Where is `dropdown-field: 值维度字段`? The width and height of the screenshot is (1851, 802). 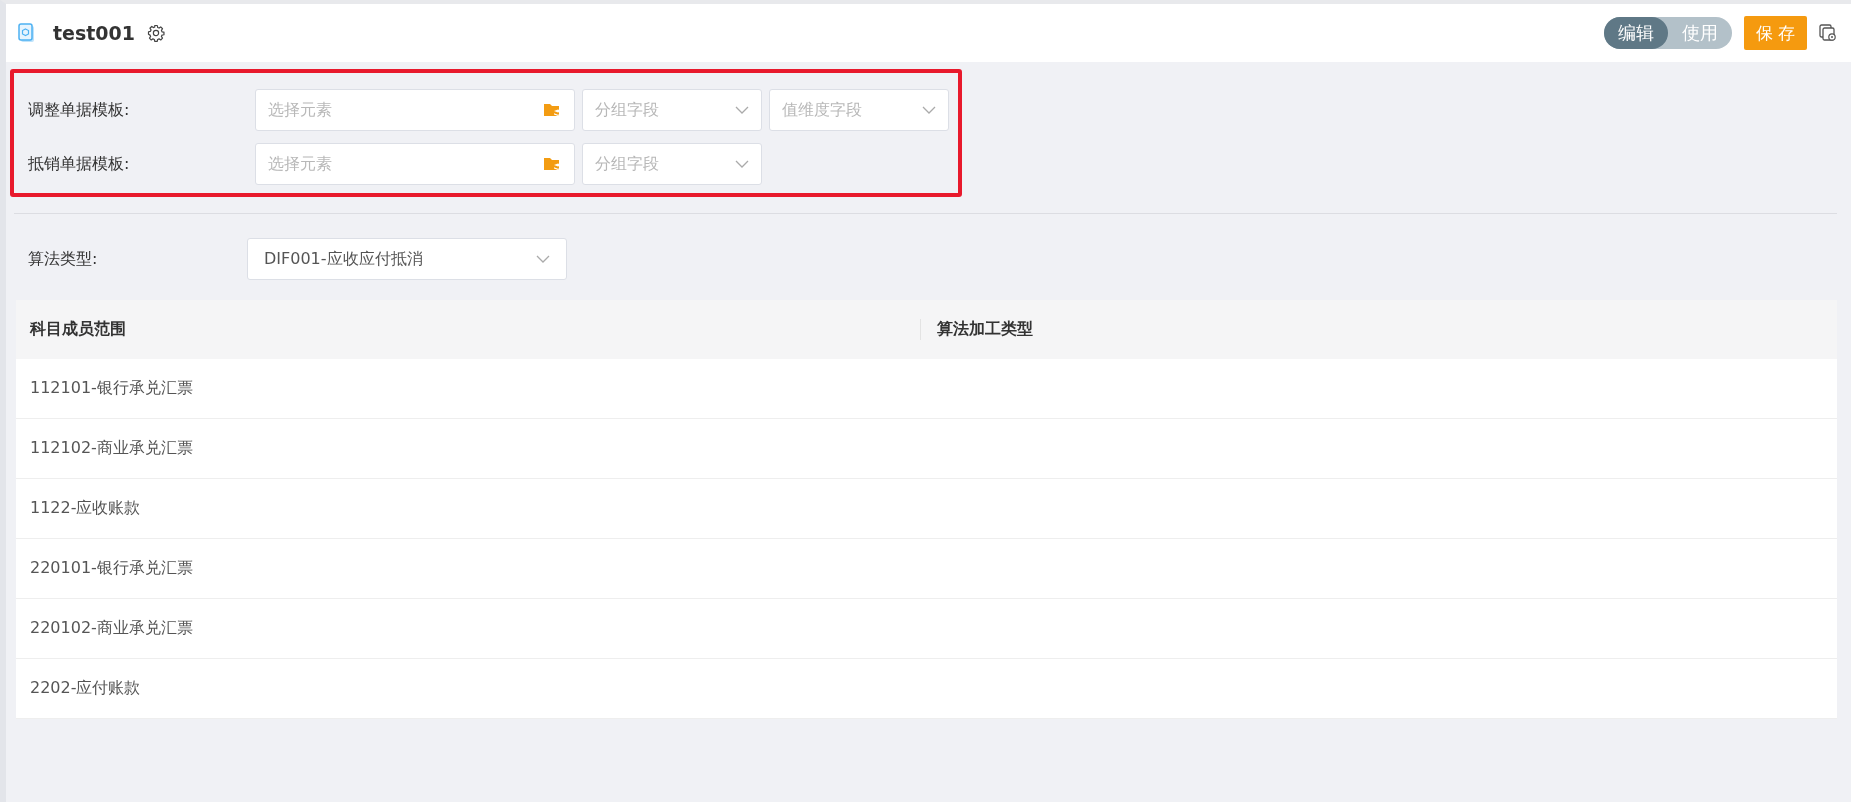
dropdown-field: 值维度字段 is located at coordinates (859, 110).